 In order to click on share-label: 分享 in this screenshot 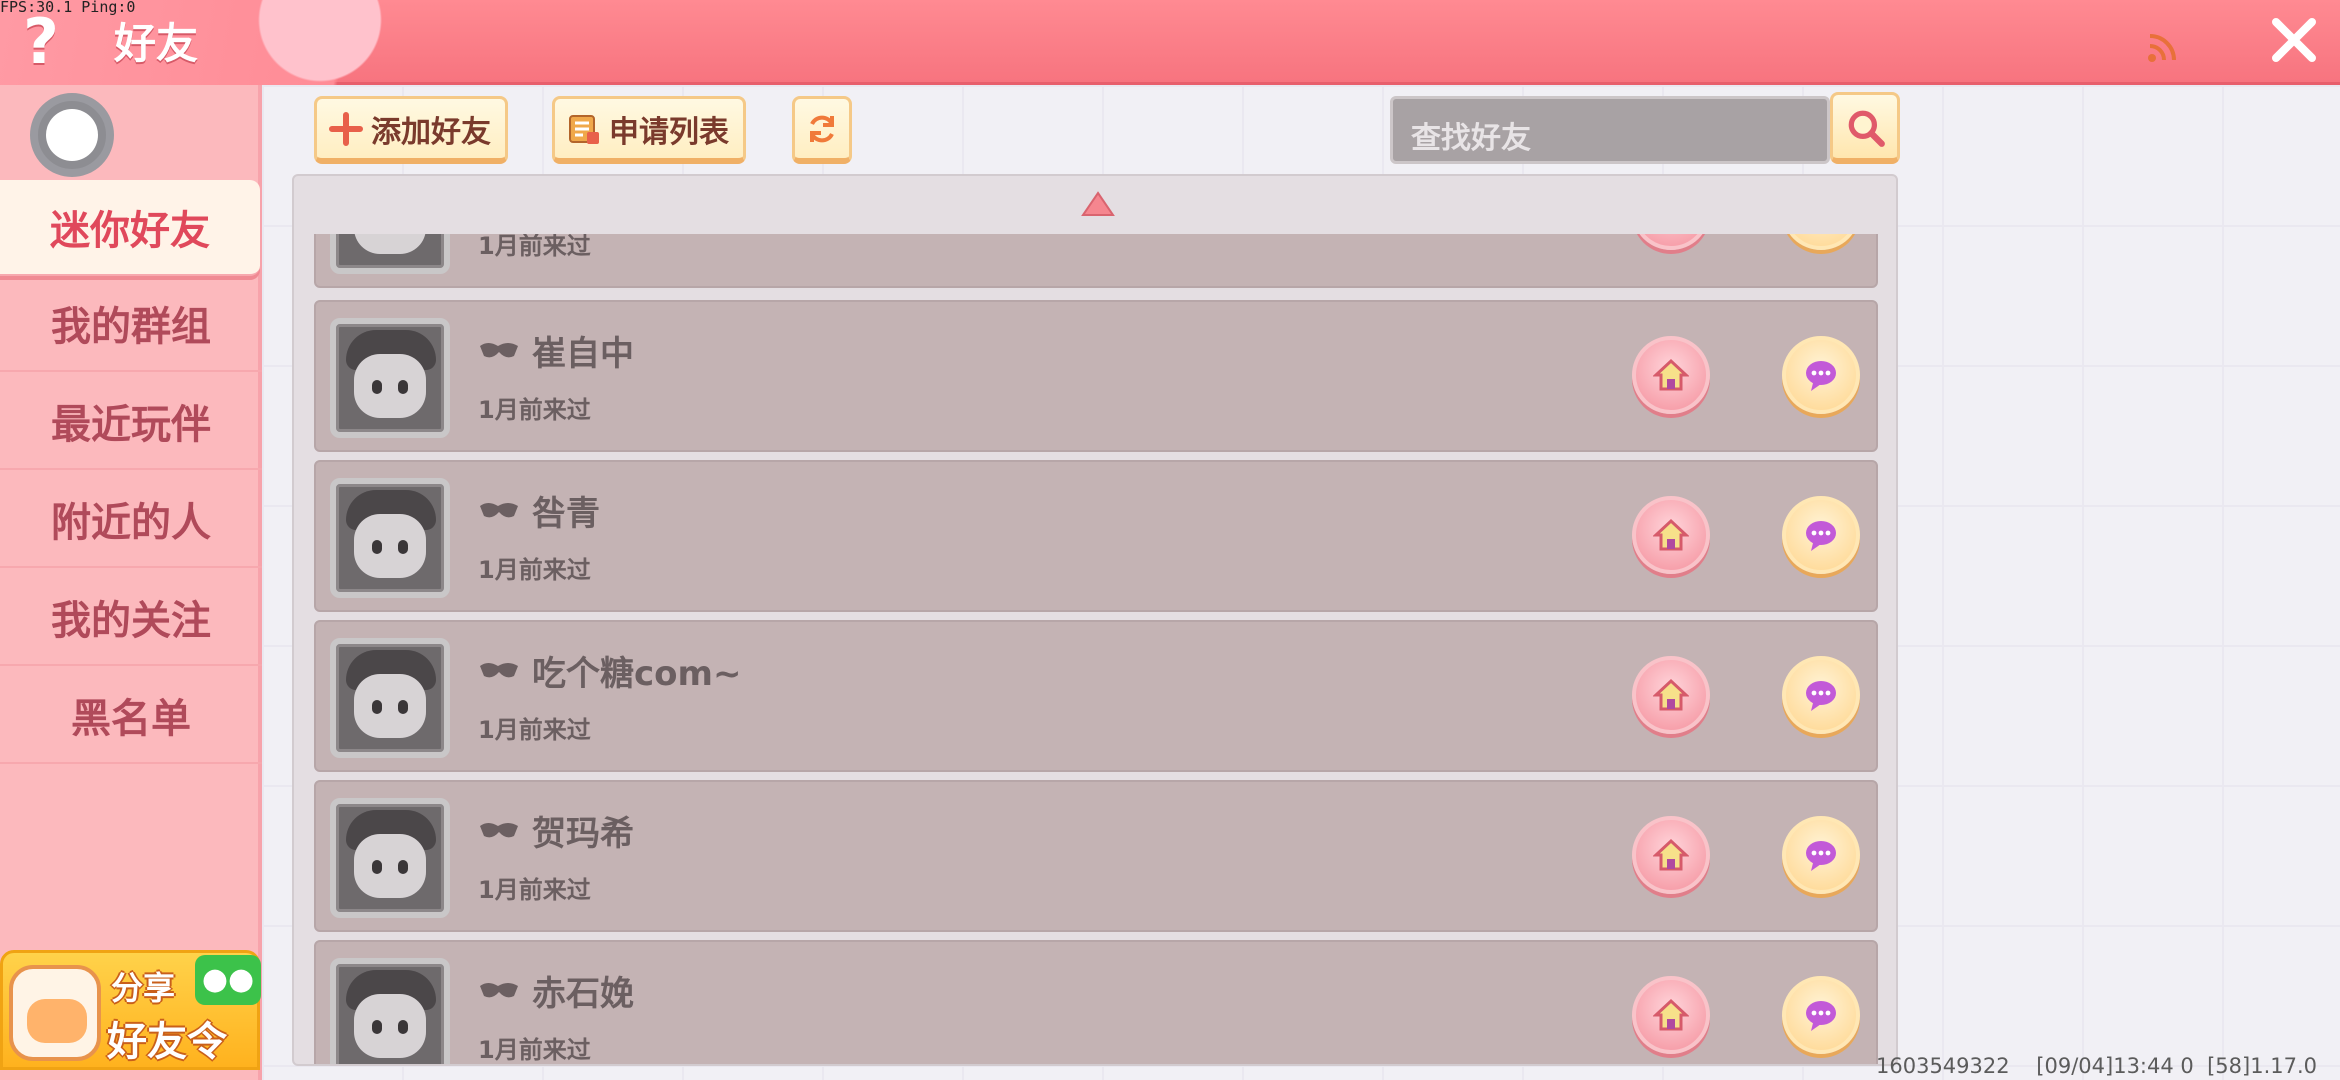, I will do `click(143, 988)`.